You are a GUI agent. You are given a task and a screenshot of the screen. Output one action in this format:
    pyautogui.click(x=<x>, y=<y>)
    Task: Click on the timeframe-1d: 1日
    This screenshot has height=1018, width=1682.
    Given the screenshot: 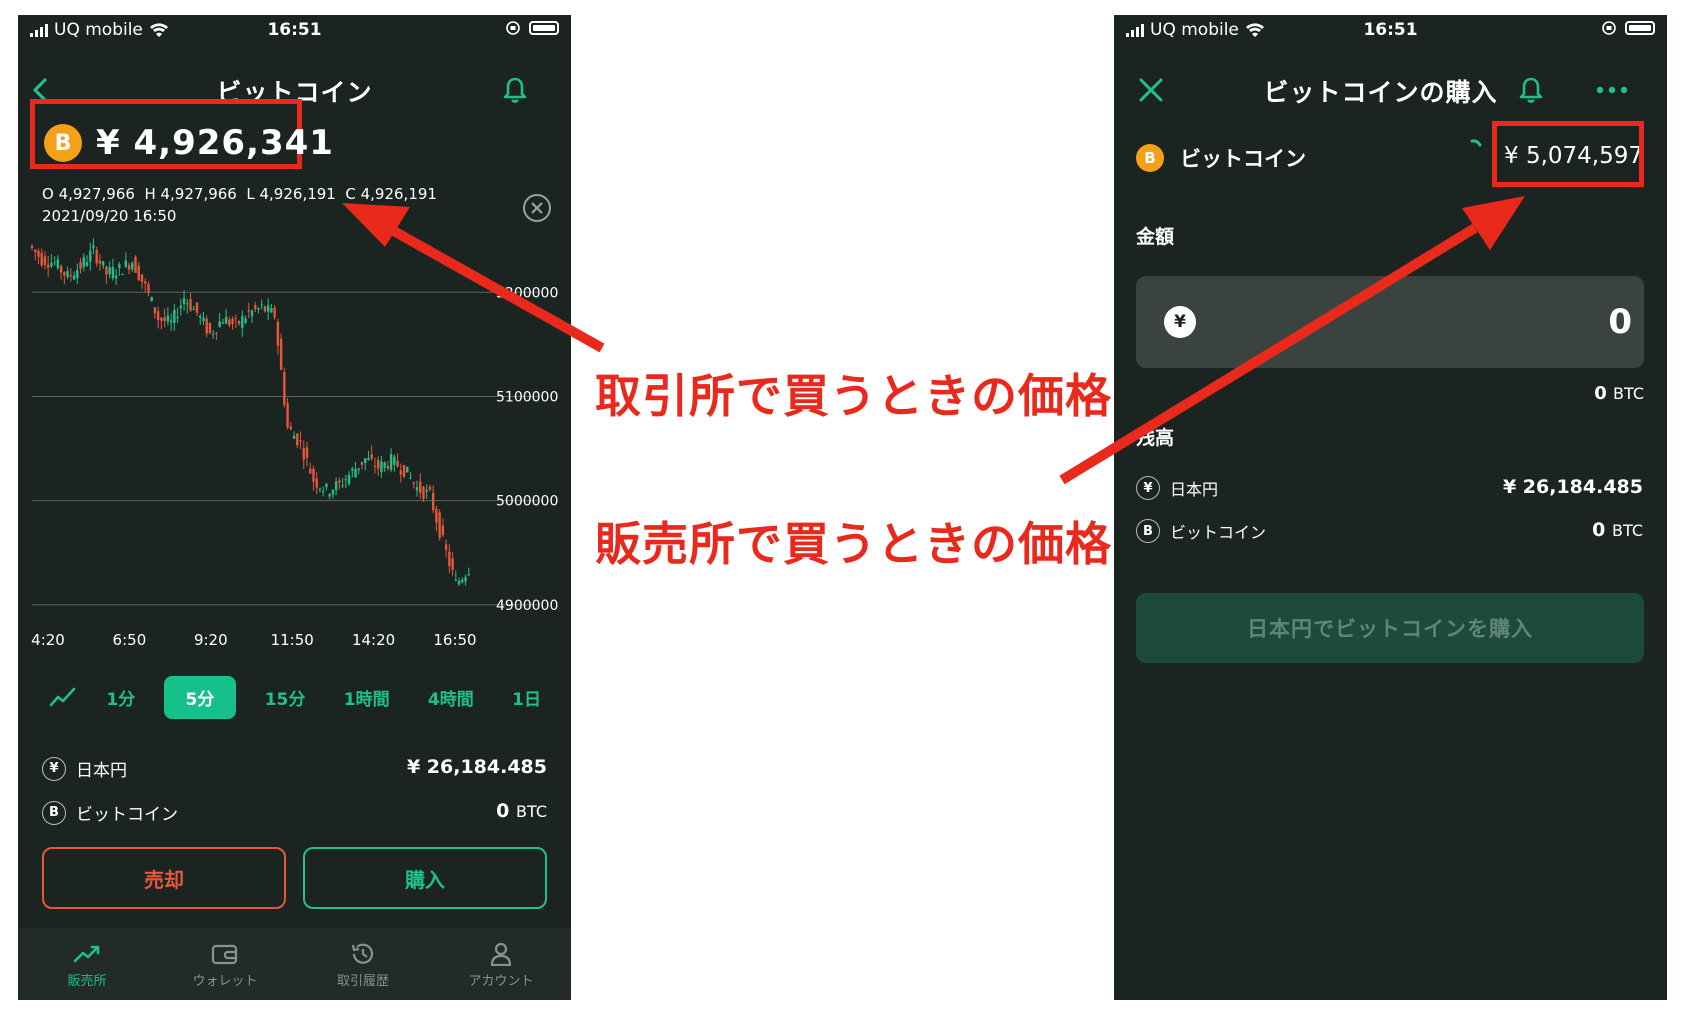 What is the action you would take?
    pyautogui.click(x=526, y=697)
    